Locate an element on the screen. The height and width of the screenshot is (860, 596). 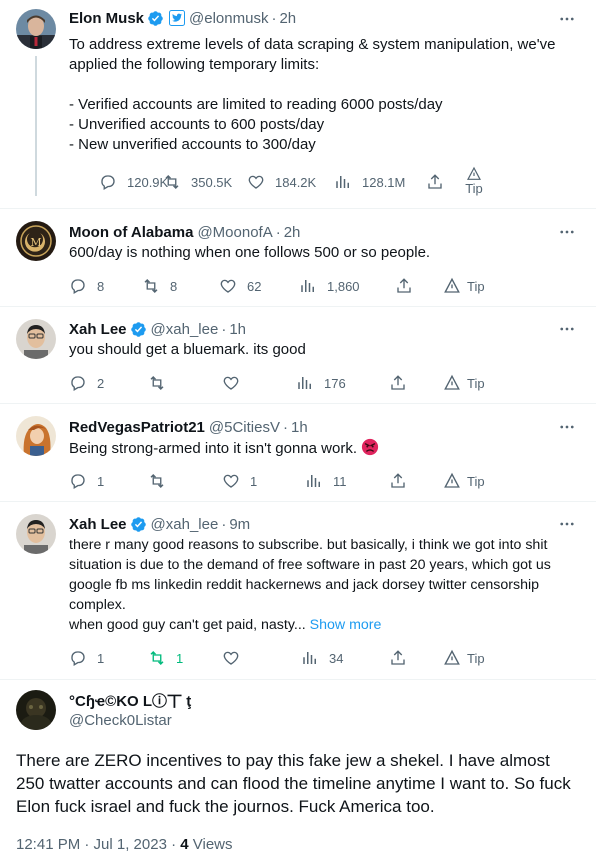
tweet-time: 9m is located at coordinates (239, 524).